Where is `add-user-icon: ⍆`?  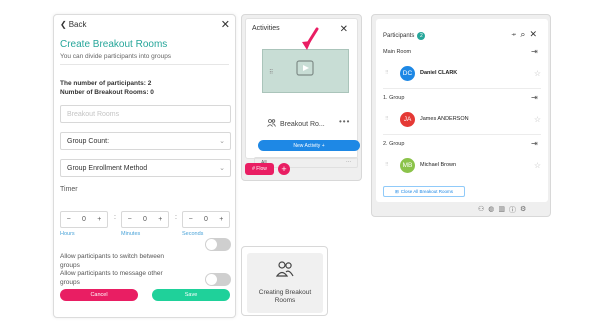
add-user-icon: ⍆ is located at coordinates (513, 34).